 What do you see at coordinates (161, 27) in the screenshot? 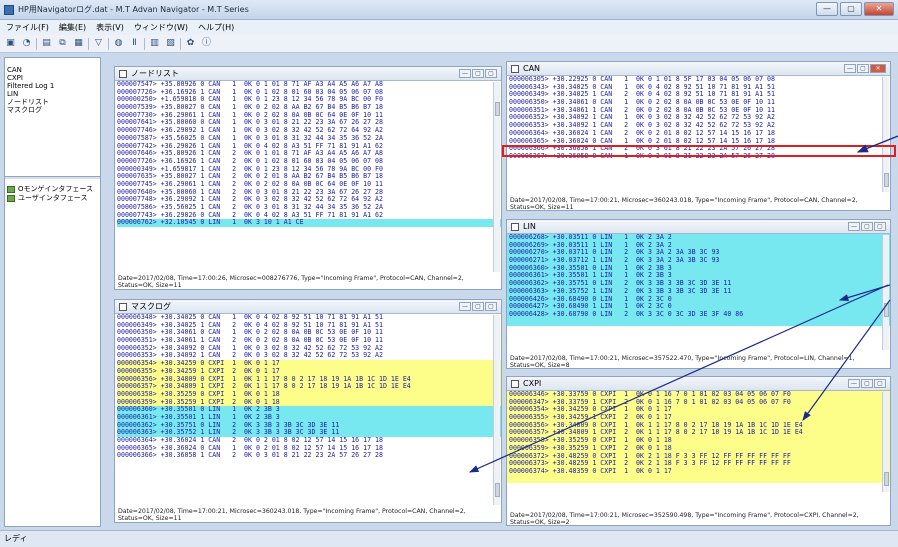
I see `menu-window: ウィンドウ(W)` at bounding box center [161, 27].